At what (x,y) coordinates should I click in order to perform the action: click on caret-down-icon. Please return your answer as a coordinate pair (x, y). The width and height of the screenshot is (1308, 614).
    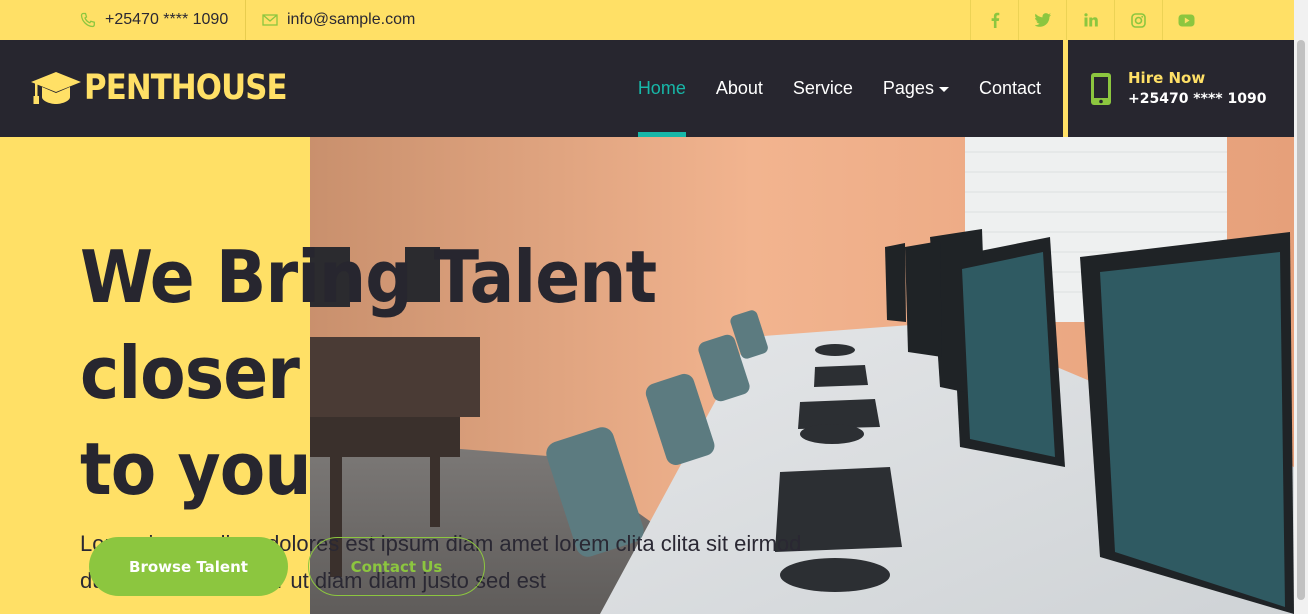
    Looking at the image, I should click on (943, 89).